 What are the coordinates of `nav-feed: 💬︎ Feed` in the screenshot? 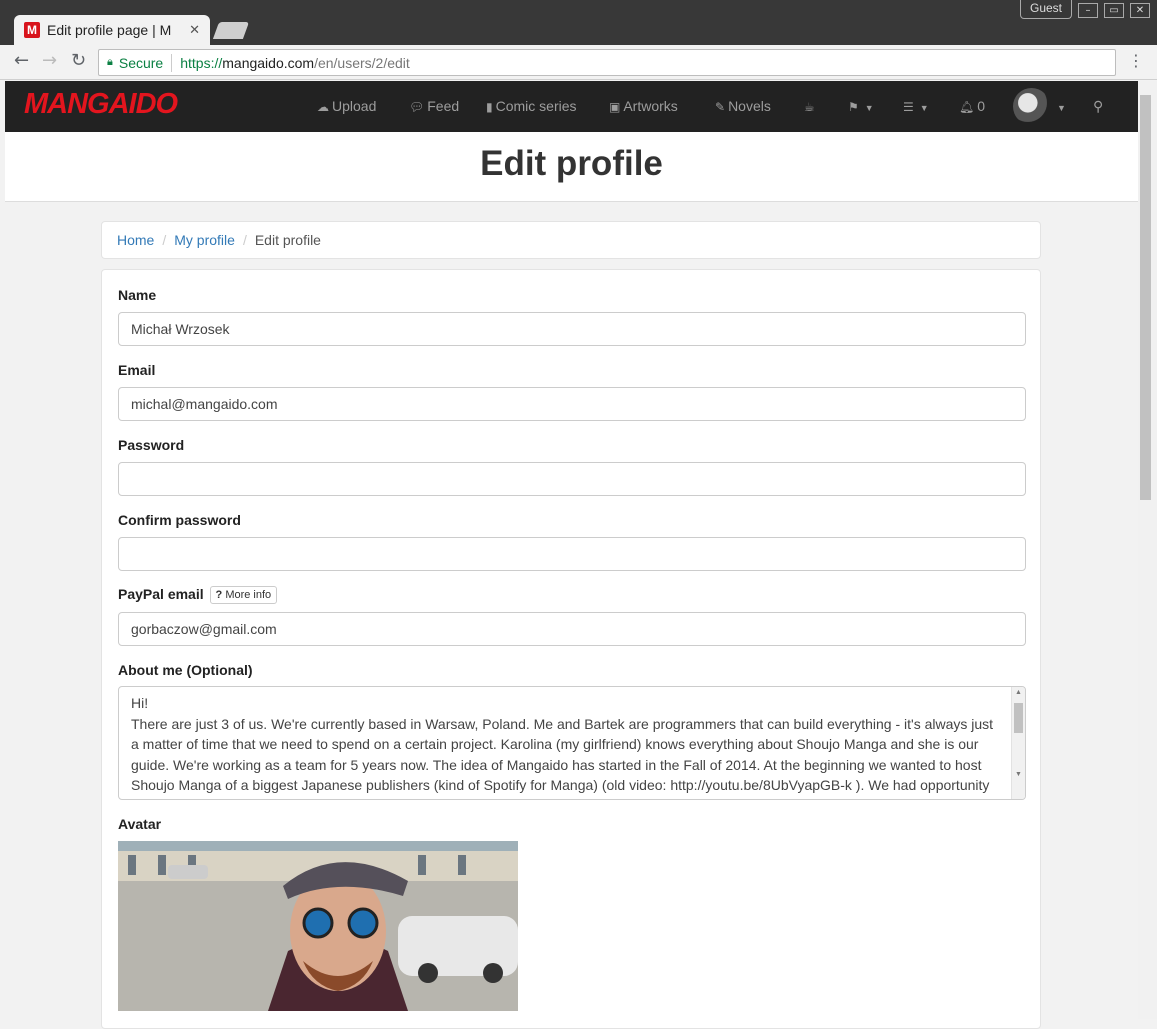 It's located at (434, 106).